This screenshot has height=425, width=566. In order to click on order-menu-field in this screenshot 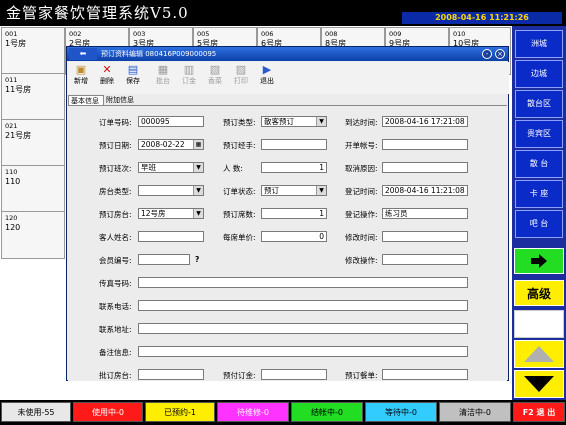, I will do `click(425, 374)`.